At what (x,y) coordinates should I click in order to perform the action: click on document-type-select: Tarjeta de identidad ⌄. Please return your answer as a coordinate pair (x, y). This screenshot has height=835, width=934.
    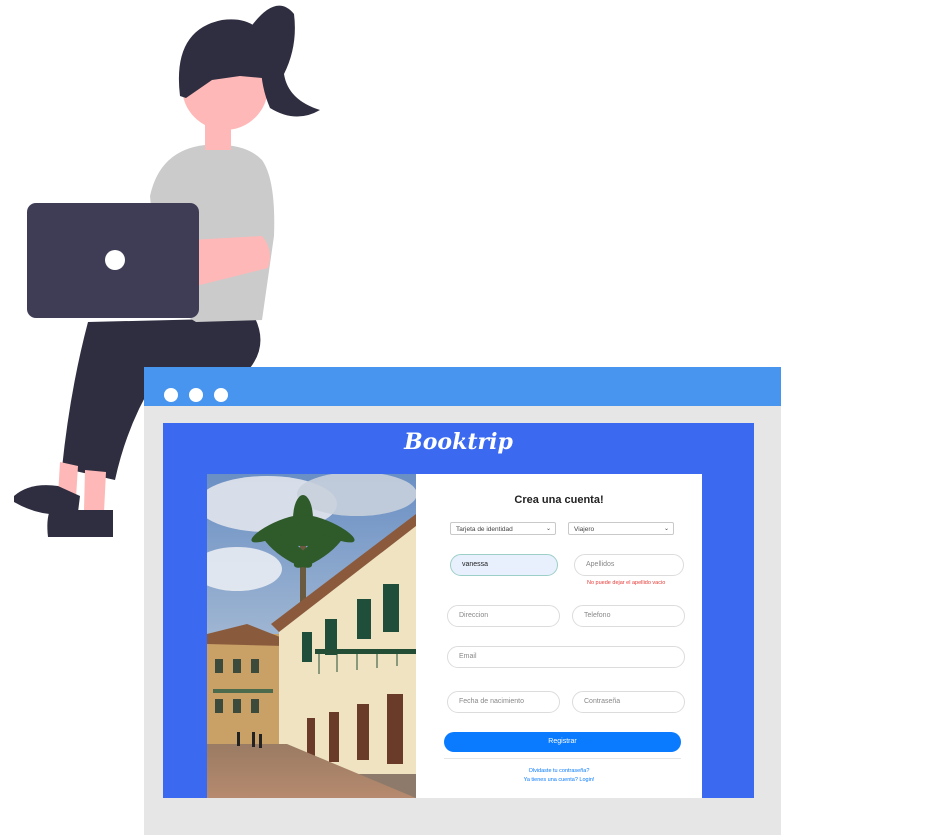
    Looking at the image, I should click on (503, 528).